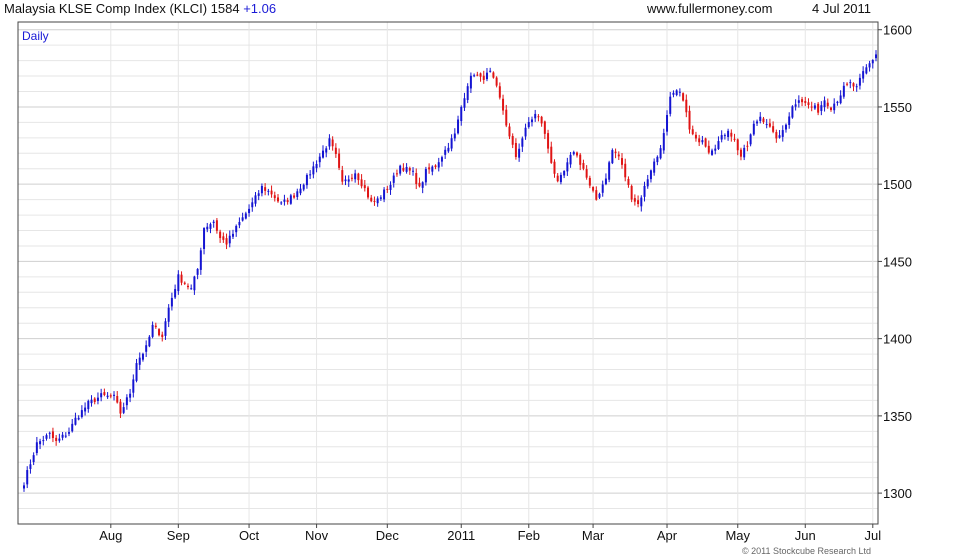  Describe the element at coordinates (897, 339) in the screenshot. I see `y-tick-label: 1400` at that location.